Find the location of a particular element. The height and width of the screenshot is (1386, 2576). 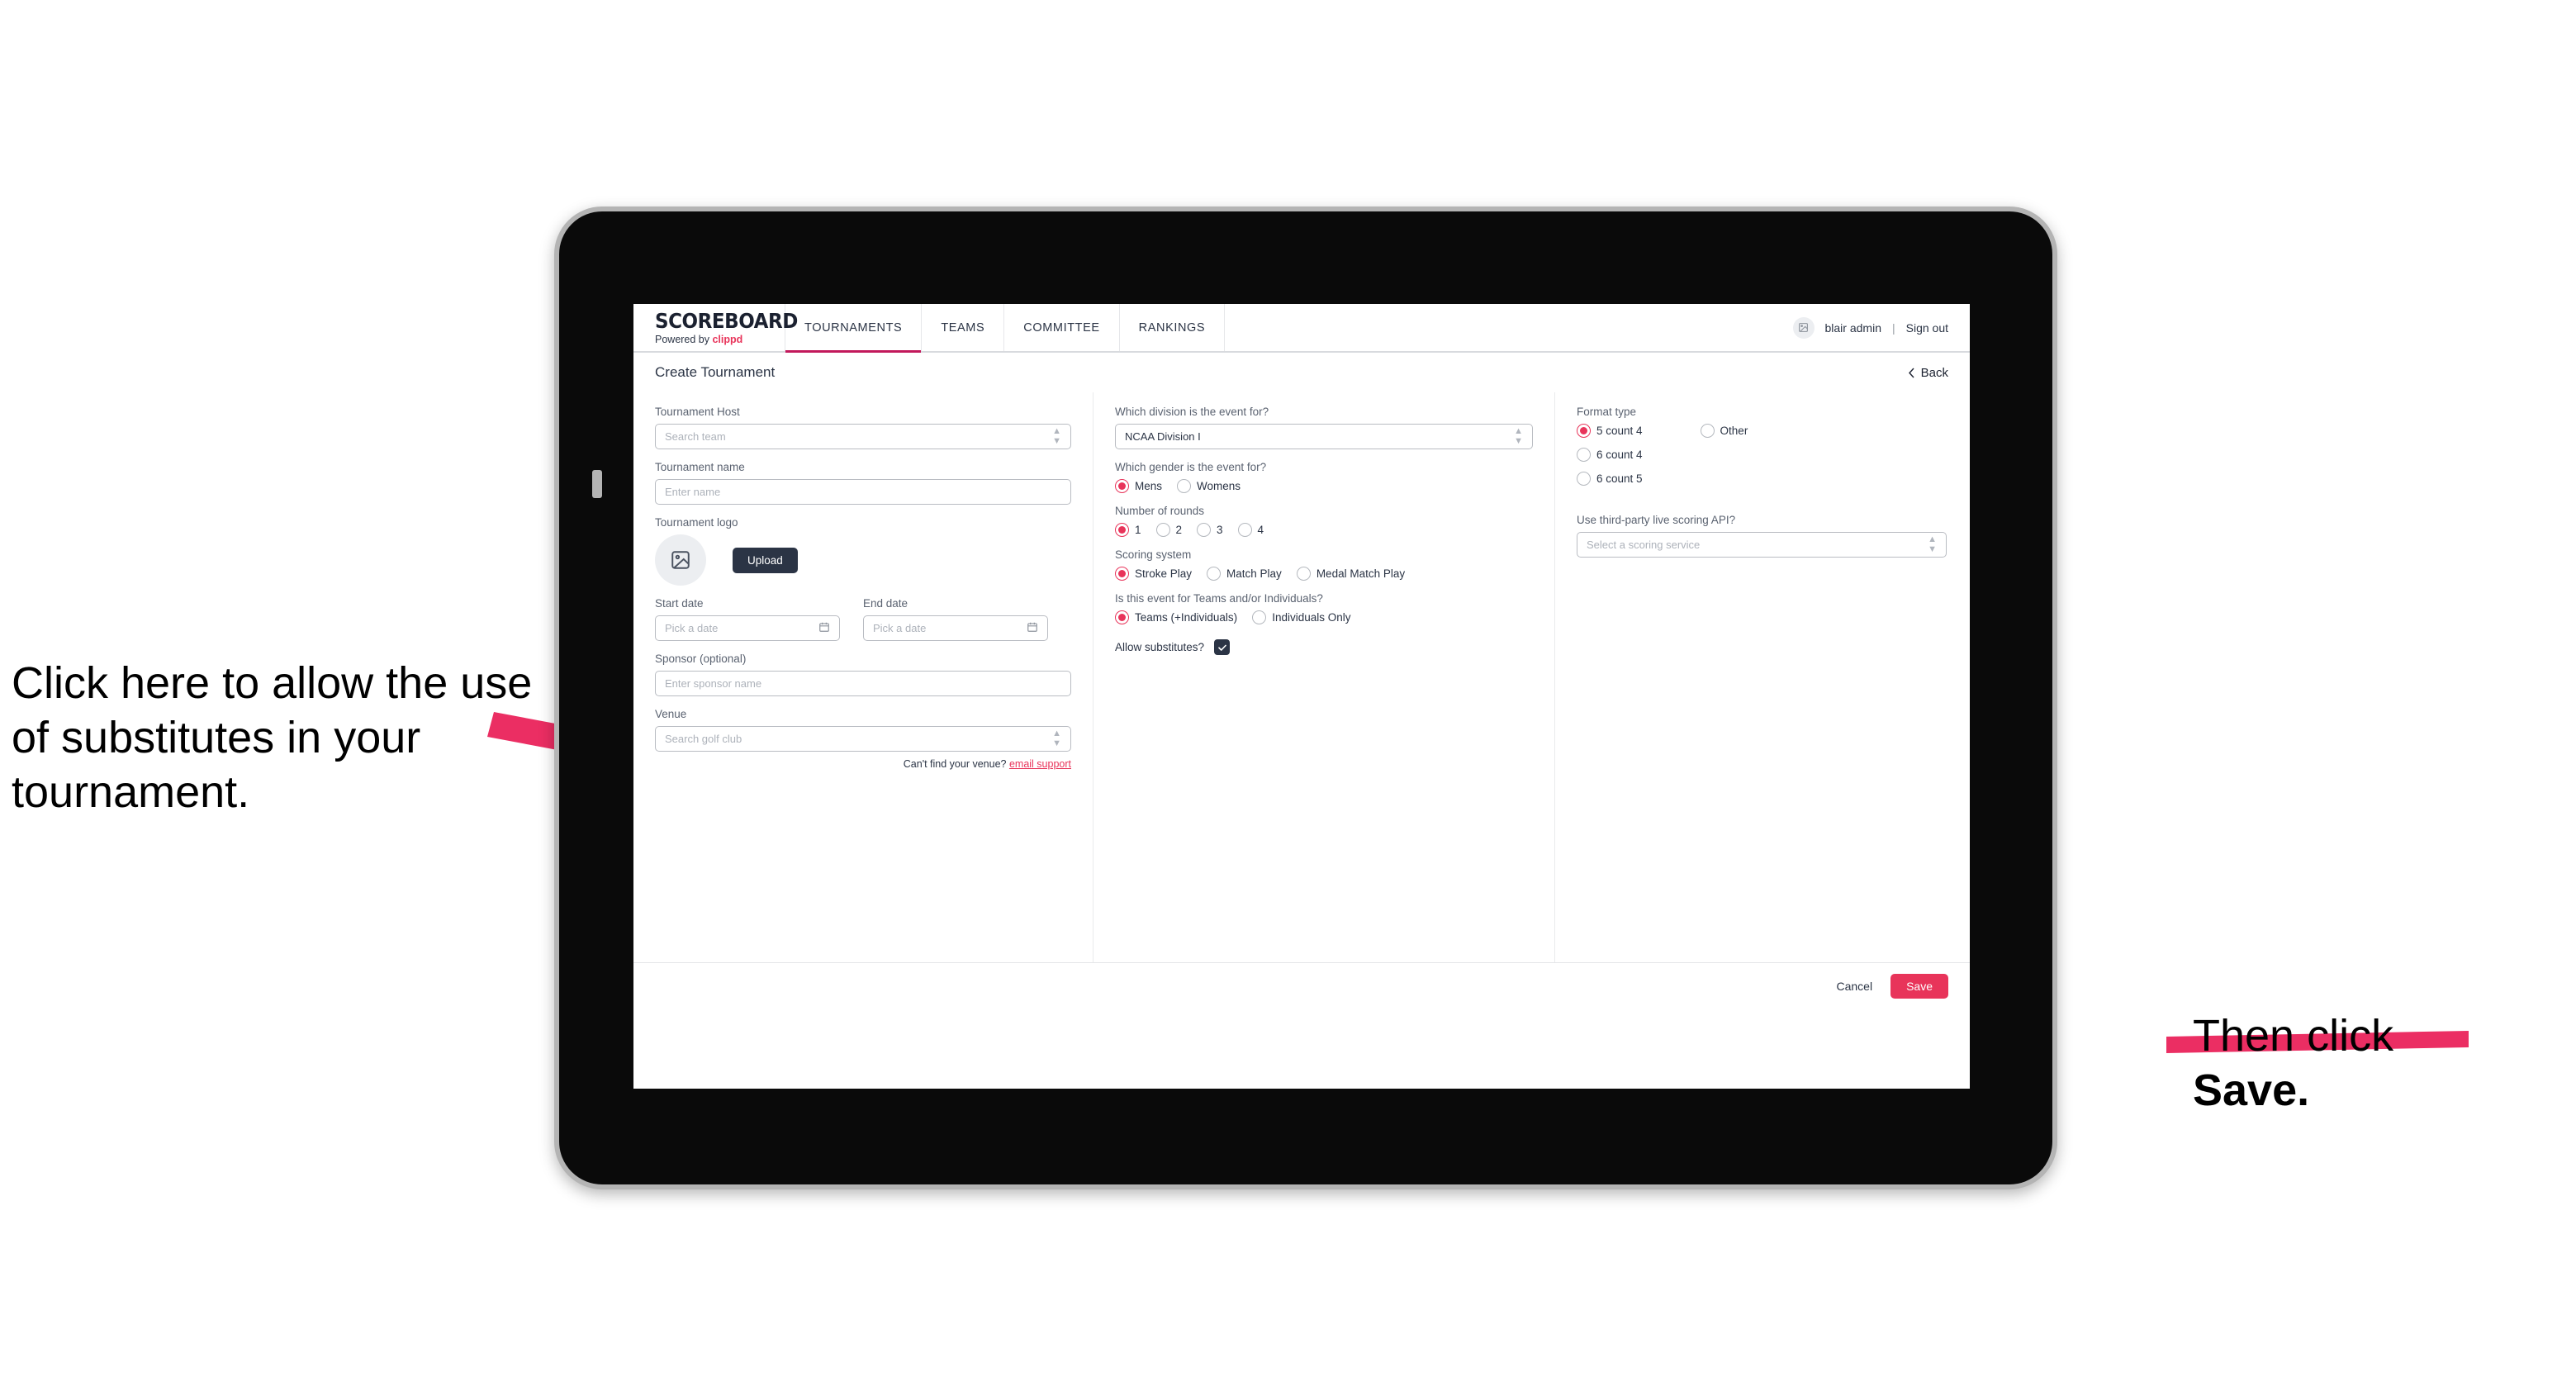

rounds-option-2: 2 is located at coordinates (1168, 530).